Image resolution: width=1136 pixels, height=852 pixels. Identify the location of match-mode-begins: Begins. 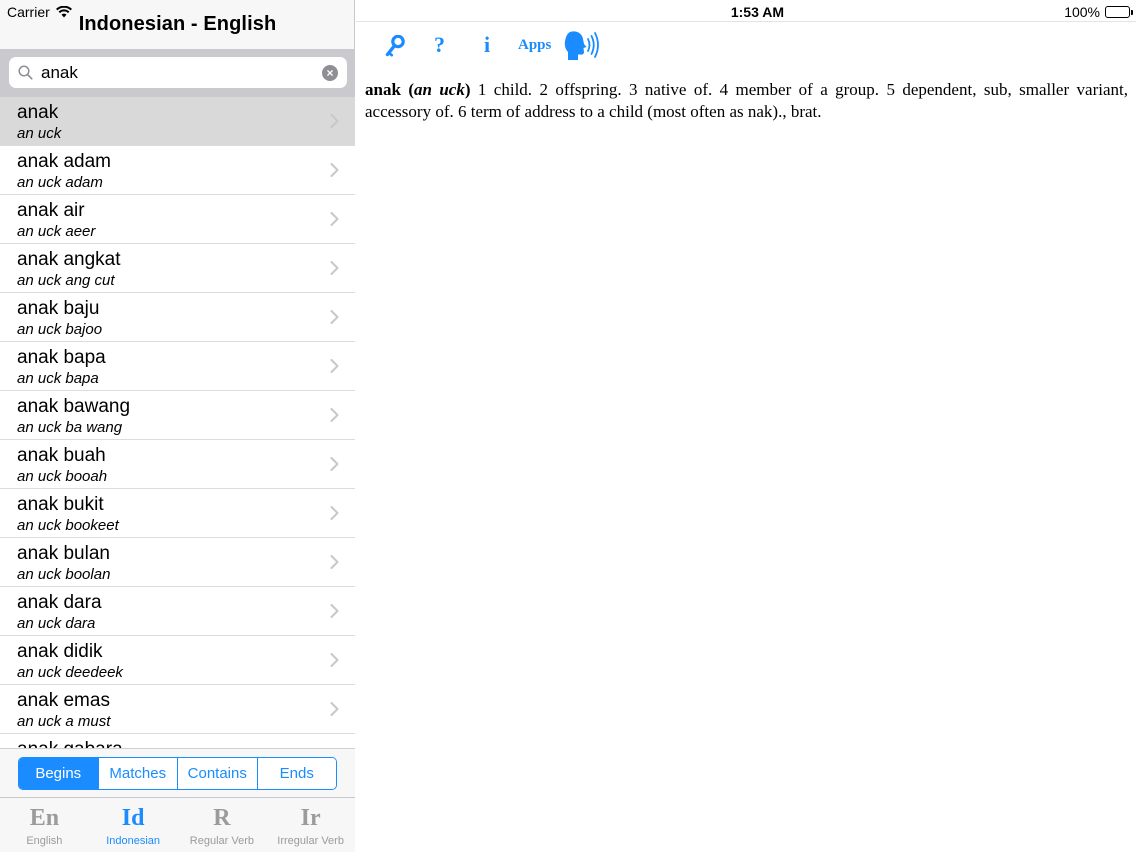
(59, 773).